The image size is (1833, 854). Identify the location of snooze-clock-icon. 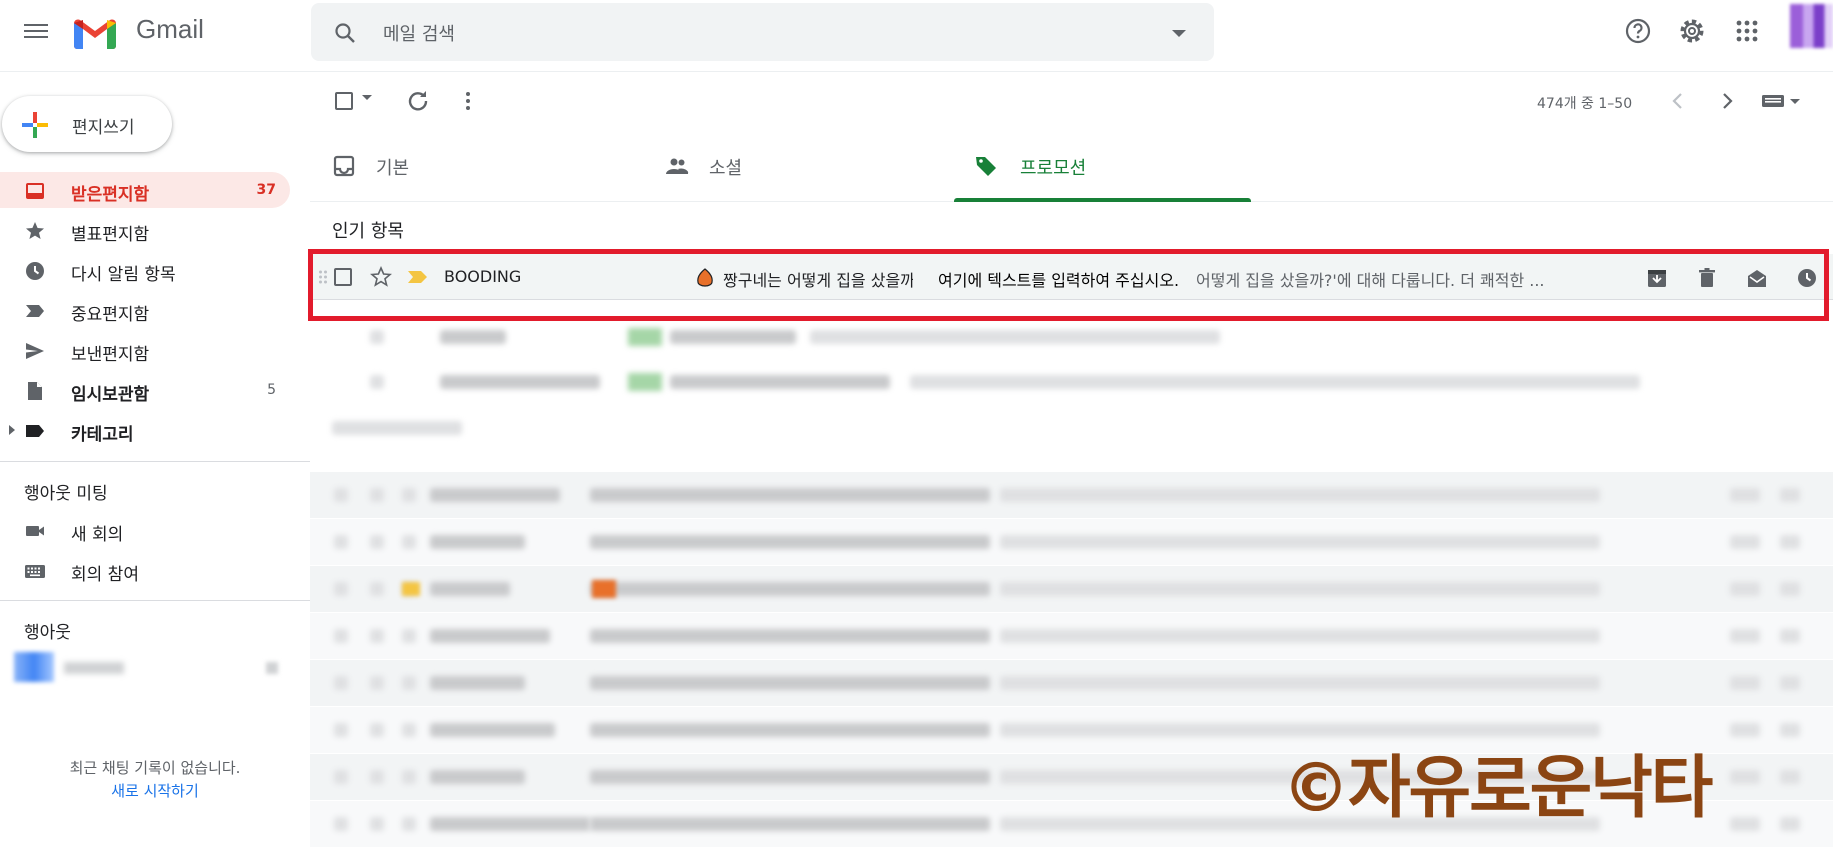
(1807, 278).